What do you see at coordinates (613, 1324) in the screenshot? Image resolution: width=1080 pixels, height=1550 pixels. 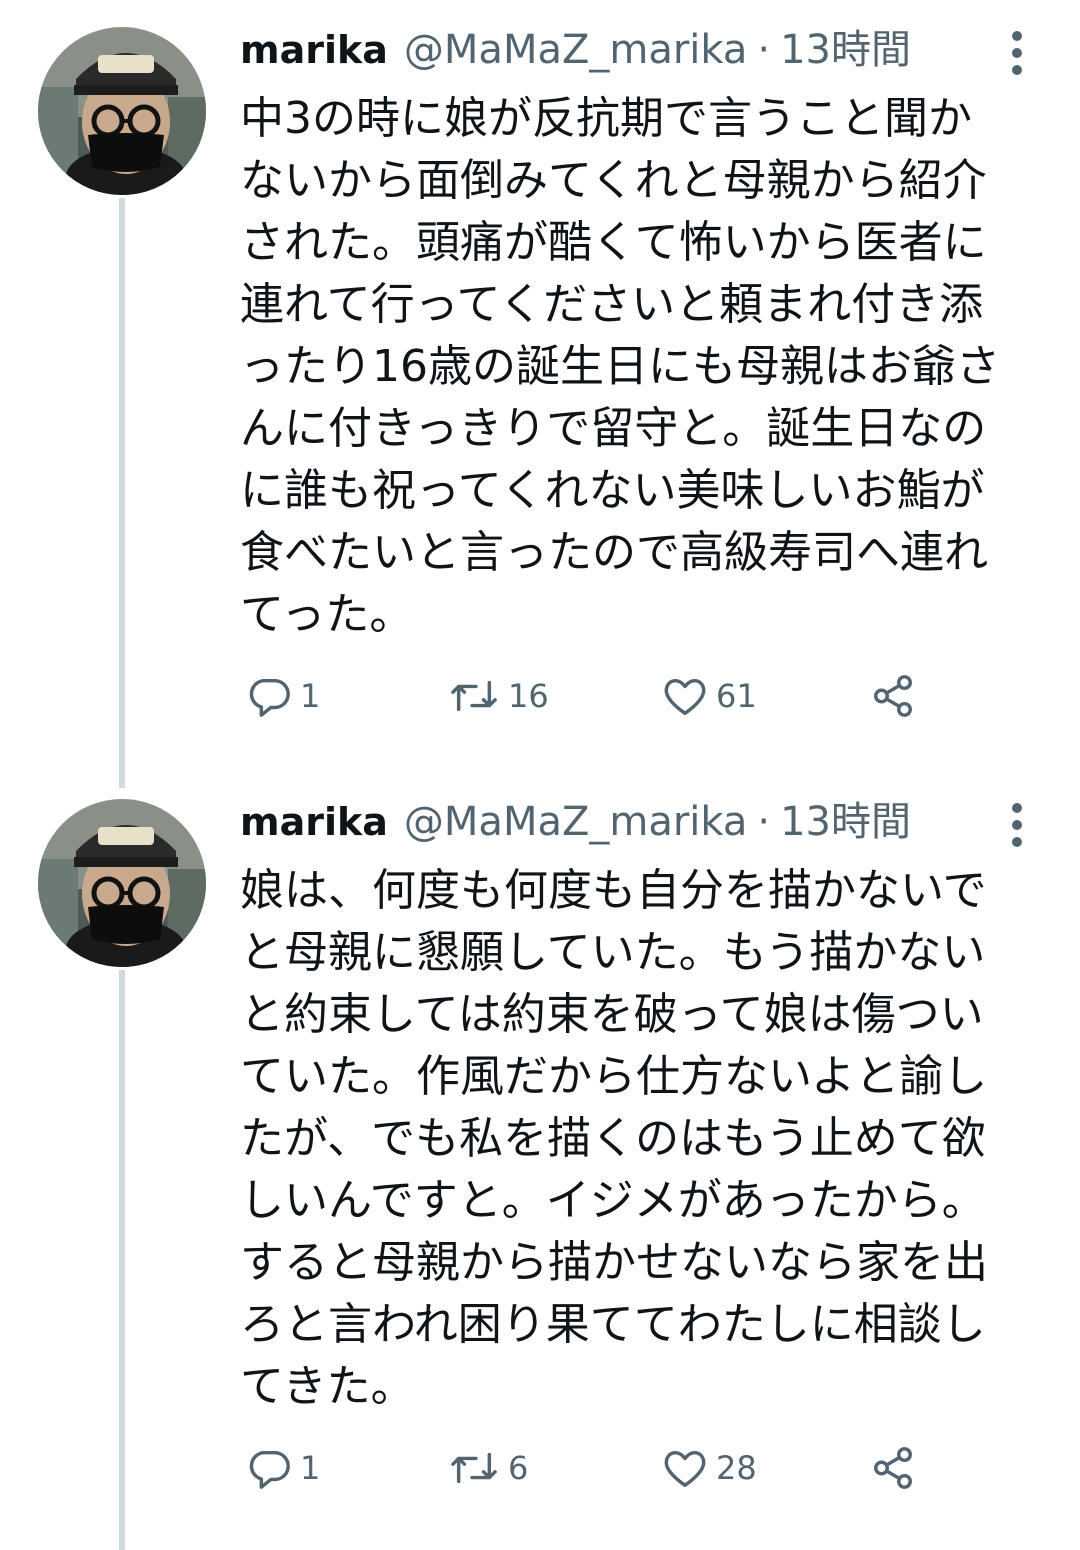 I see `tweet-text-line: ろと言われ困り果ててわたしに相談し` at bounding box center [613, 1324].